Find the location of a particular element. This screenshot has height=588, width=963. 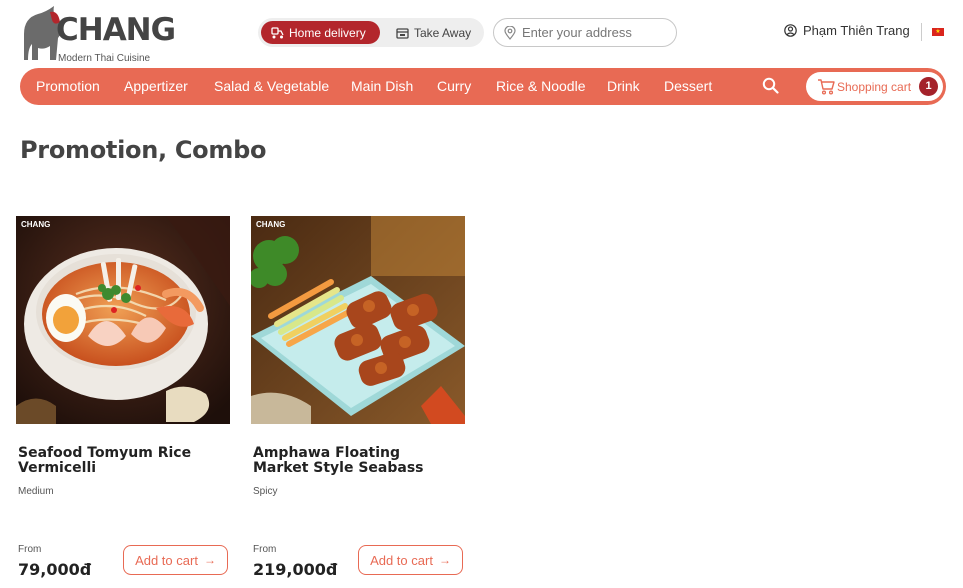

product-price: 219,000đ is located at coordinates (295, 569).